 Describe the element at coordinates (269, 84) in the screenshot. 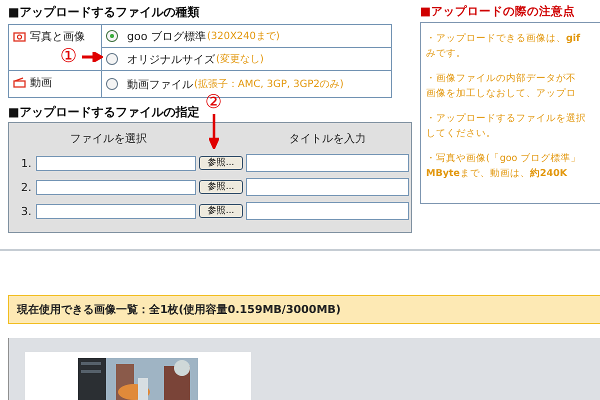

I see `option-note: (拡張子：AMC, 3GP, 3GP2のみ)` at that location.